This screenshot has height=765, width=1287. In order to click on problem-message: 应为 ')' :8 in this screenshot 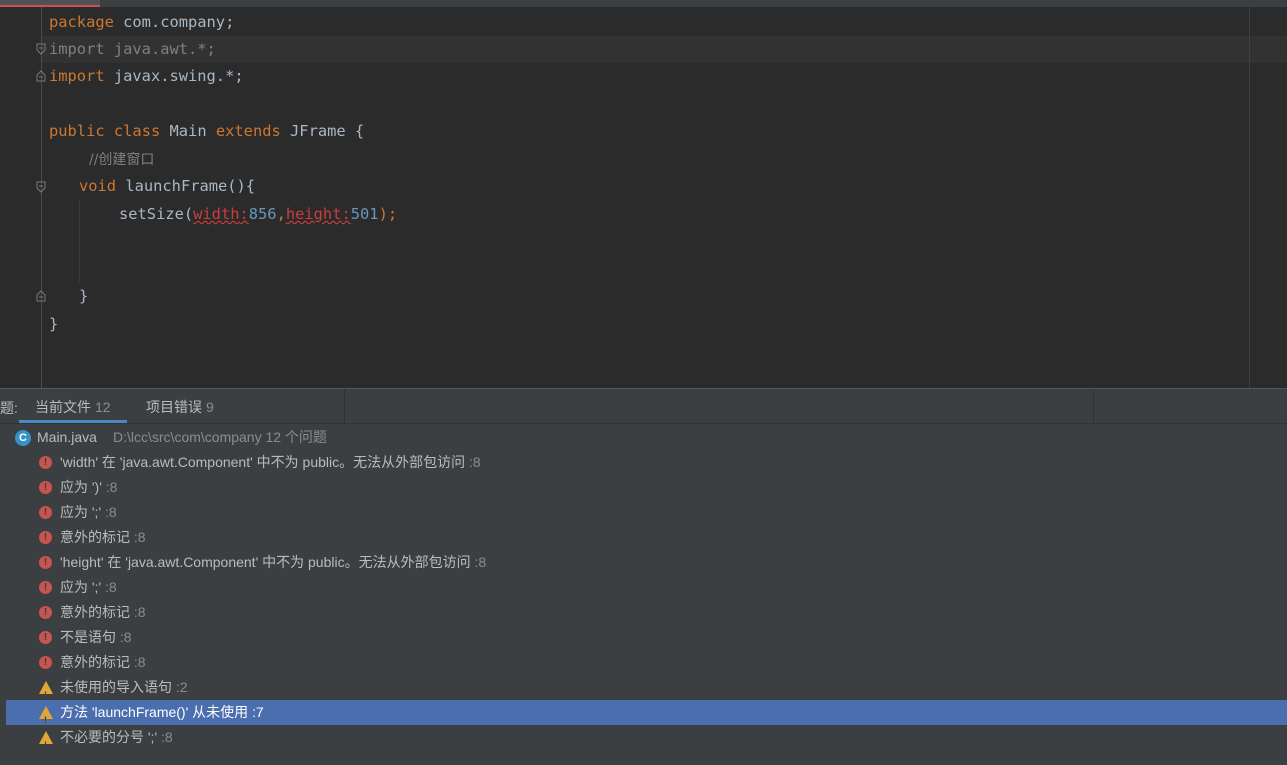, I will do `click(88, 487)`.